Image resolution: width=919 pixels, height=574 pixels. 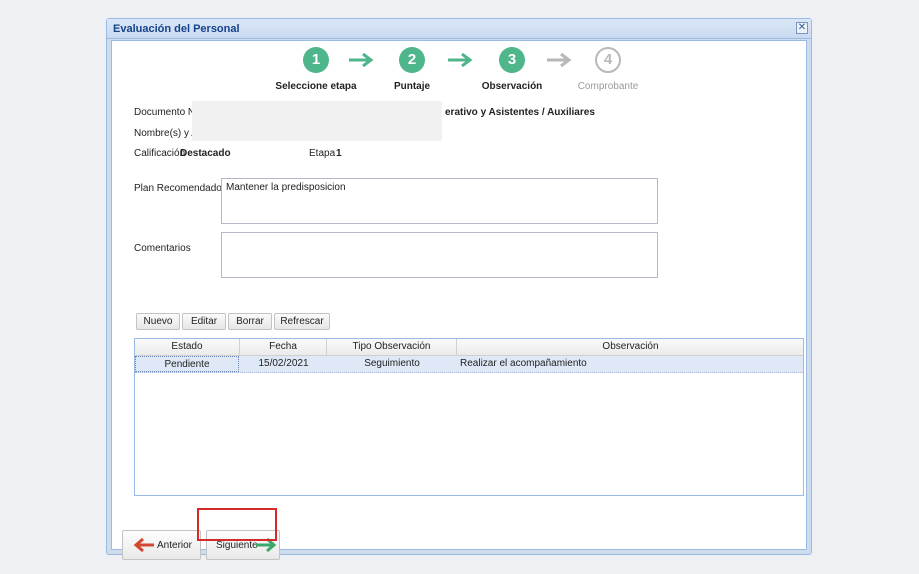 I want to click on step-2-circle: 2, so click(x=412, y=60).